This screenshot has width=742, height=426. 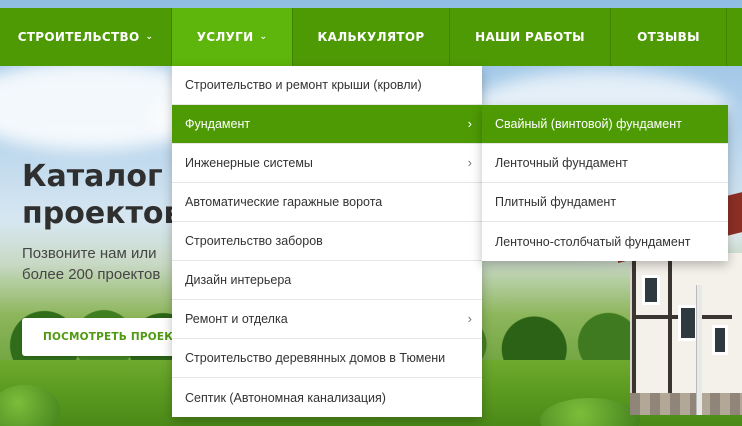 I want to click on submenu-item-label: Плитный фундамент, so click(x=556, y=202).